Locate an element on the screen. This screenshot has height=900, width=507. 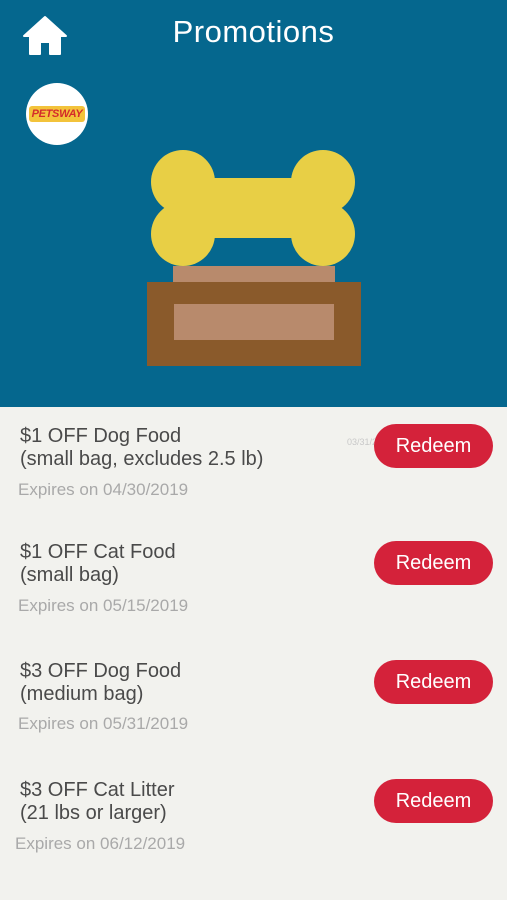
promo-title-line1: $3 OFF Cat Litter is located at coordinates (97, 790).